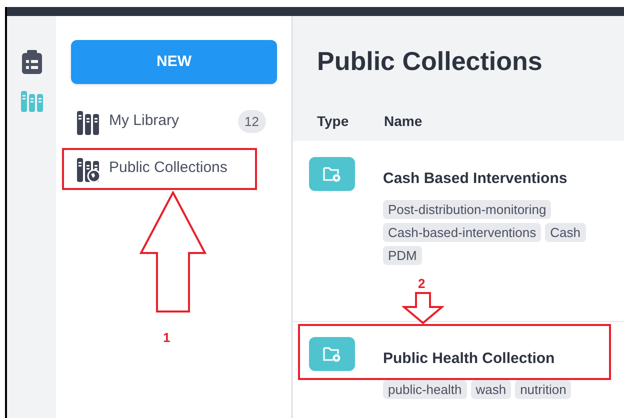  What do you see at coordinates (543, 389) in the screenshot?
I see `tag: nutrition` at bounding box center [543, 389].